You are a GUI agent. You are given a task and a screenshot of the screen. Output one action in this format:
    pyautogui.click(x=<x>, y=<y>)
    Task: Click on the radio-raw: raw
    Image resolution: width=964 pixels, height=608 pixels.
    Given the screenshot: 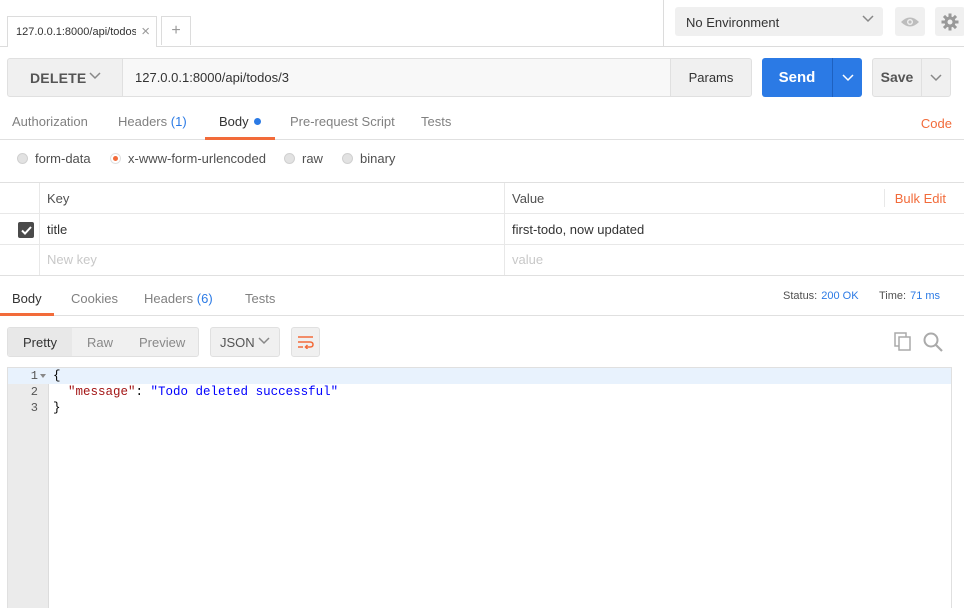 What is the action you would take?
    pyautogui.click(x=303, y=158)
    